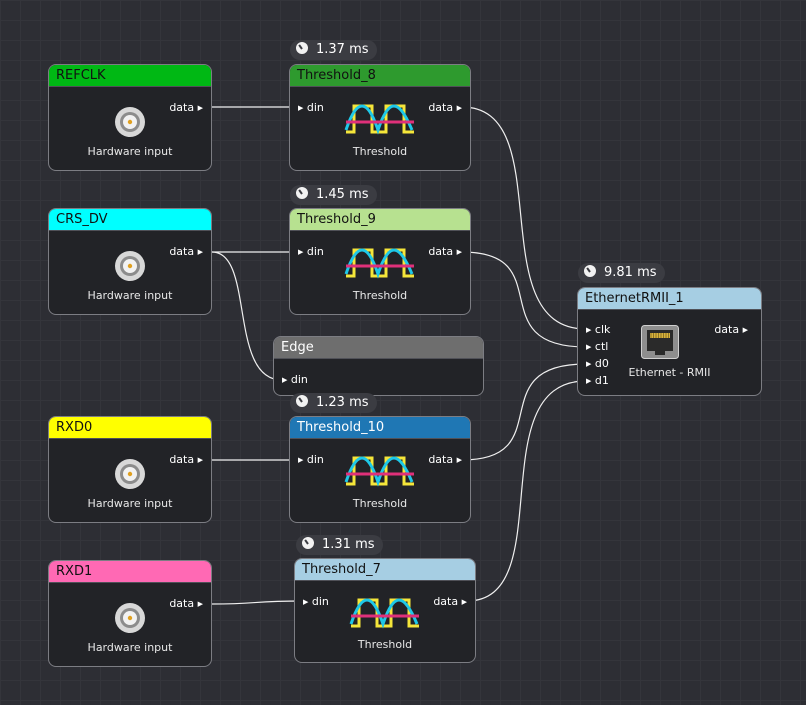 The width and height of the screenshot is (806, 705). I want to click on node-rxd1: RXD1 data ▶ Hardware input, so click(130, 613).